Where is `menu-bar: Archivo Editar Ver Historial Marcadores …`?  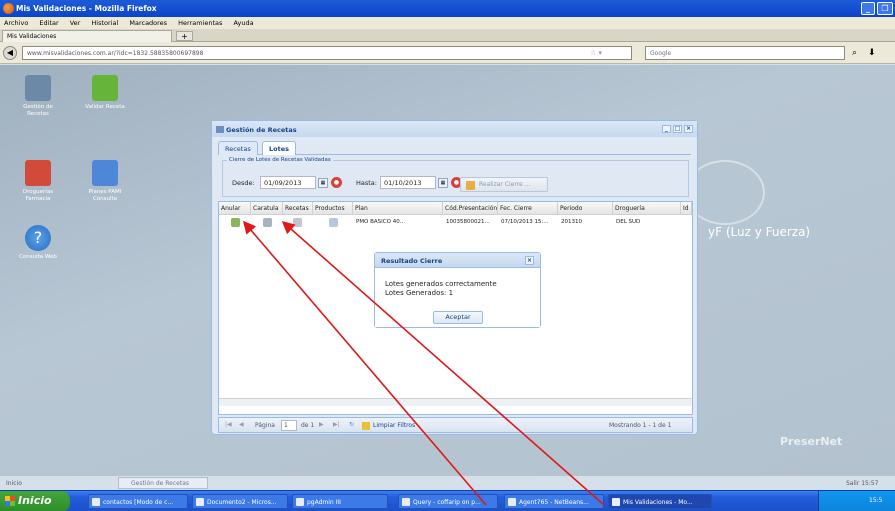
menu-bar: Archivo Editar Ver Historial Marcadores … is located at coordinates (447, 23).